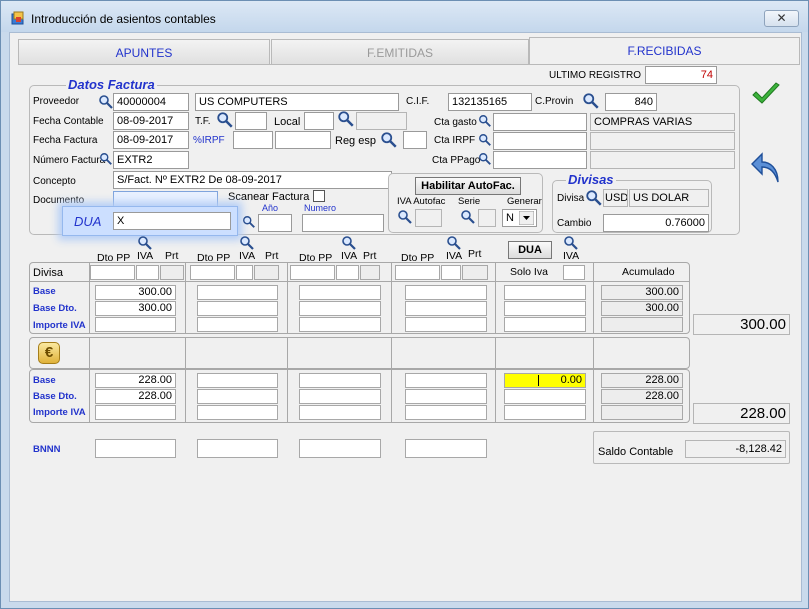  Describe the element at coordinates (151, 121) in the screenshot. I see `fecha-contable-field: 08-09-2017` at that location.